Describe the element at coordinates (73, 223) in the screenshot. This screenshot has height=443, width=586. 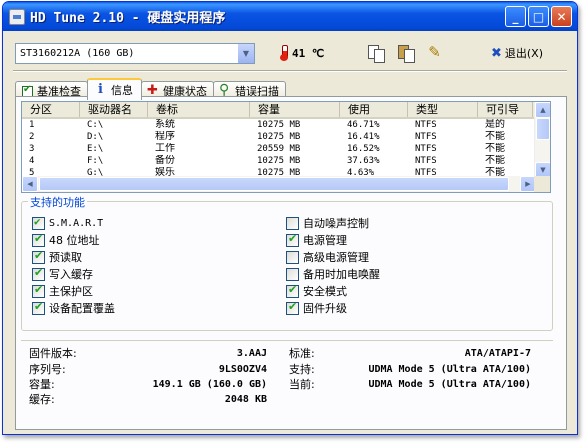
I see `feature-smart: S.M.A.R.T` at that location.